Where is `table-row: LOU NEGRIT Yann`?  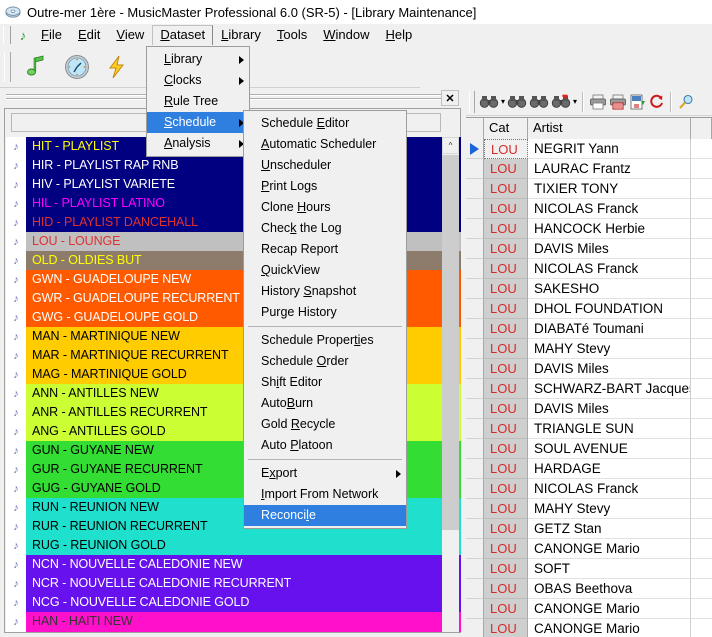
table-row: LOU NEGRIT Yann is located at coordinates (589, 149).